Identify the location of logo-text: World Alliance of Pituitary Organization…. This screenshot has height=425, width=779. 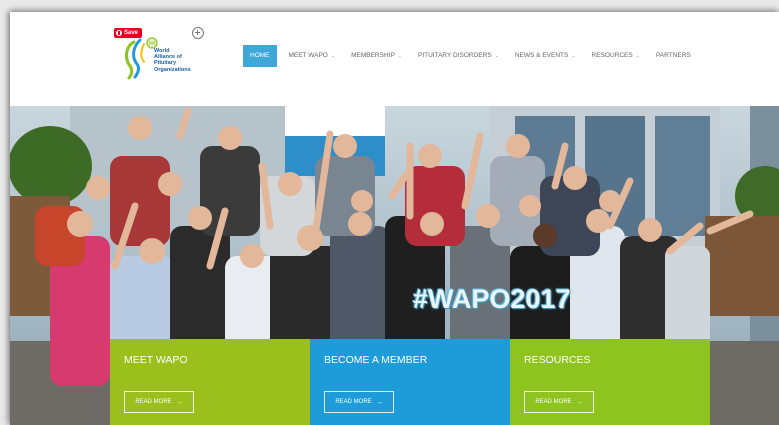
(172, 60).